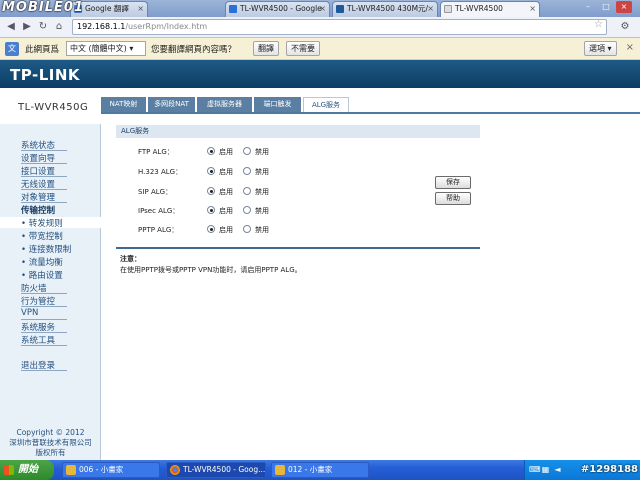 This screenshot has width=640, height=480. Describe the element at coordinates (320, 74) in the screenshot. I see `router-header: TP-LINK` at that location.